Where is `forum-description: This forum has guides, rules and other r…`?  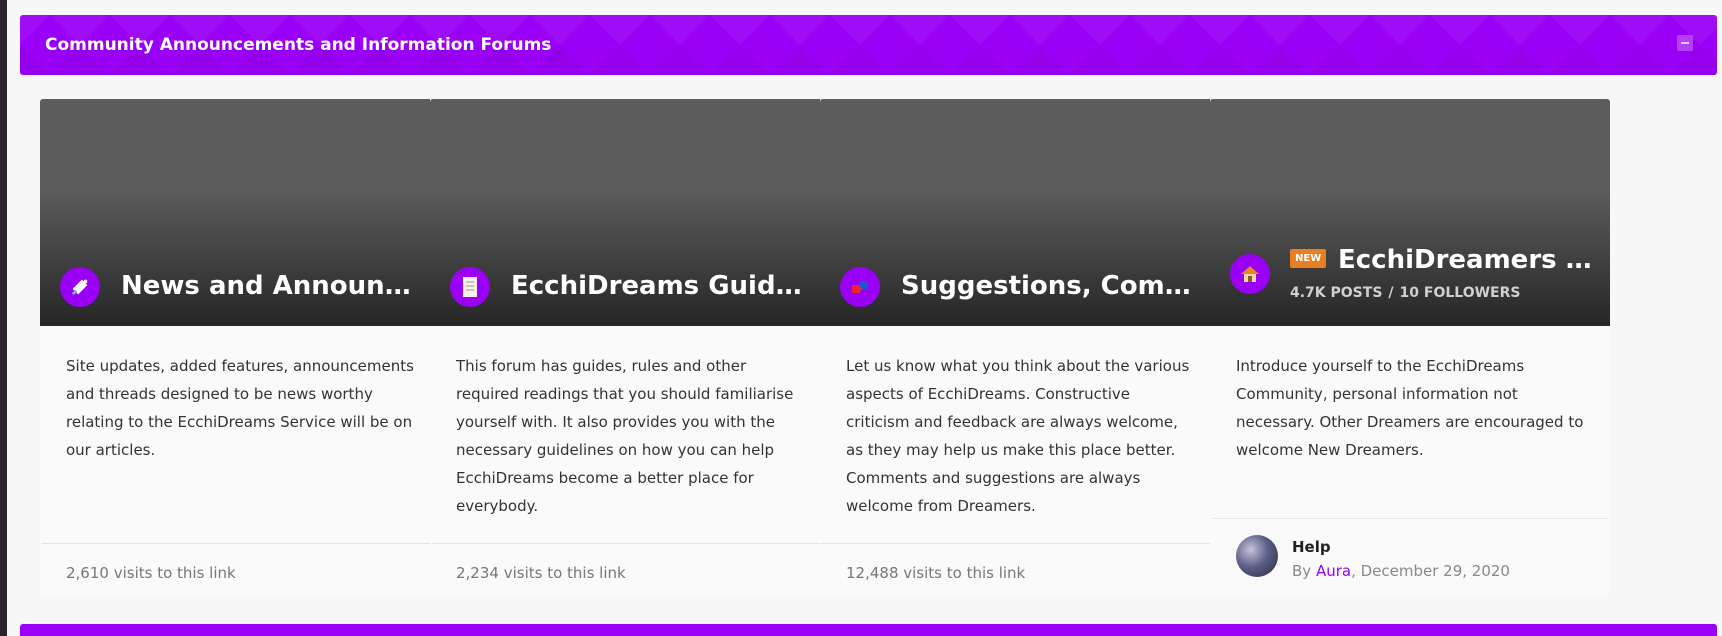
forum-description: This forum has guides, rules and other r… is located at coordinates (625, 436).